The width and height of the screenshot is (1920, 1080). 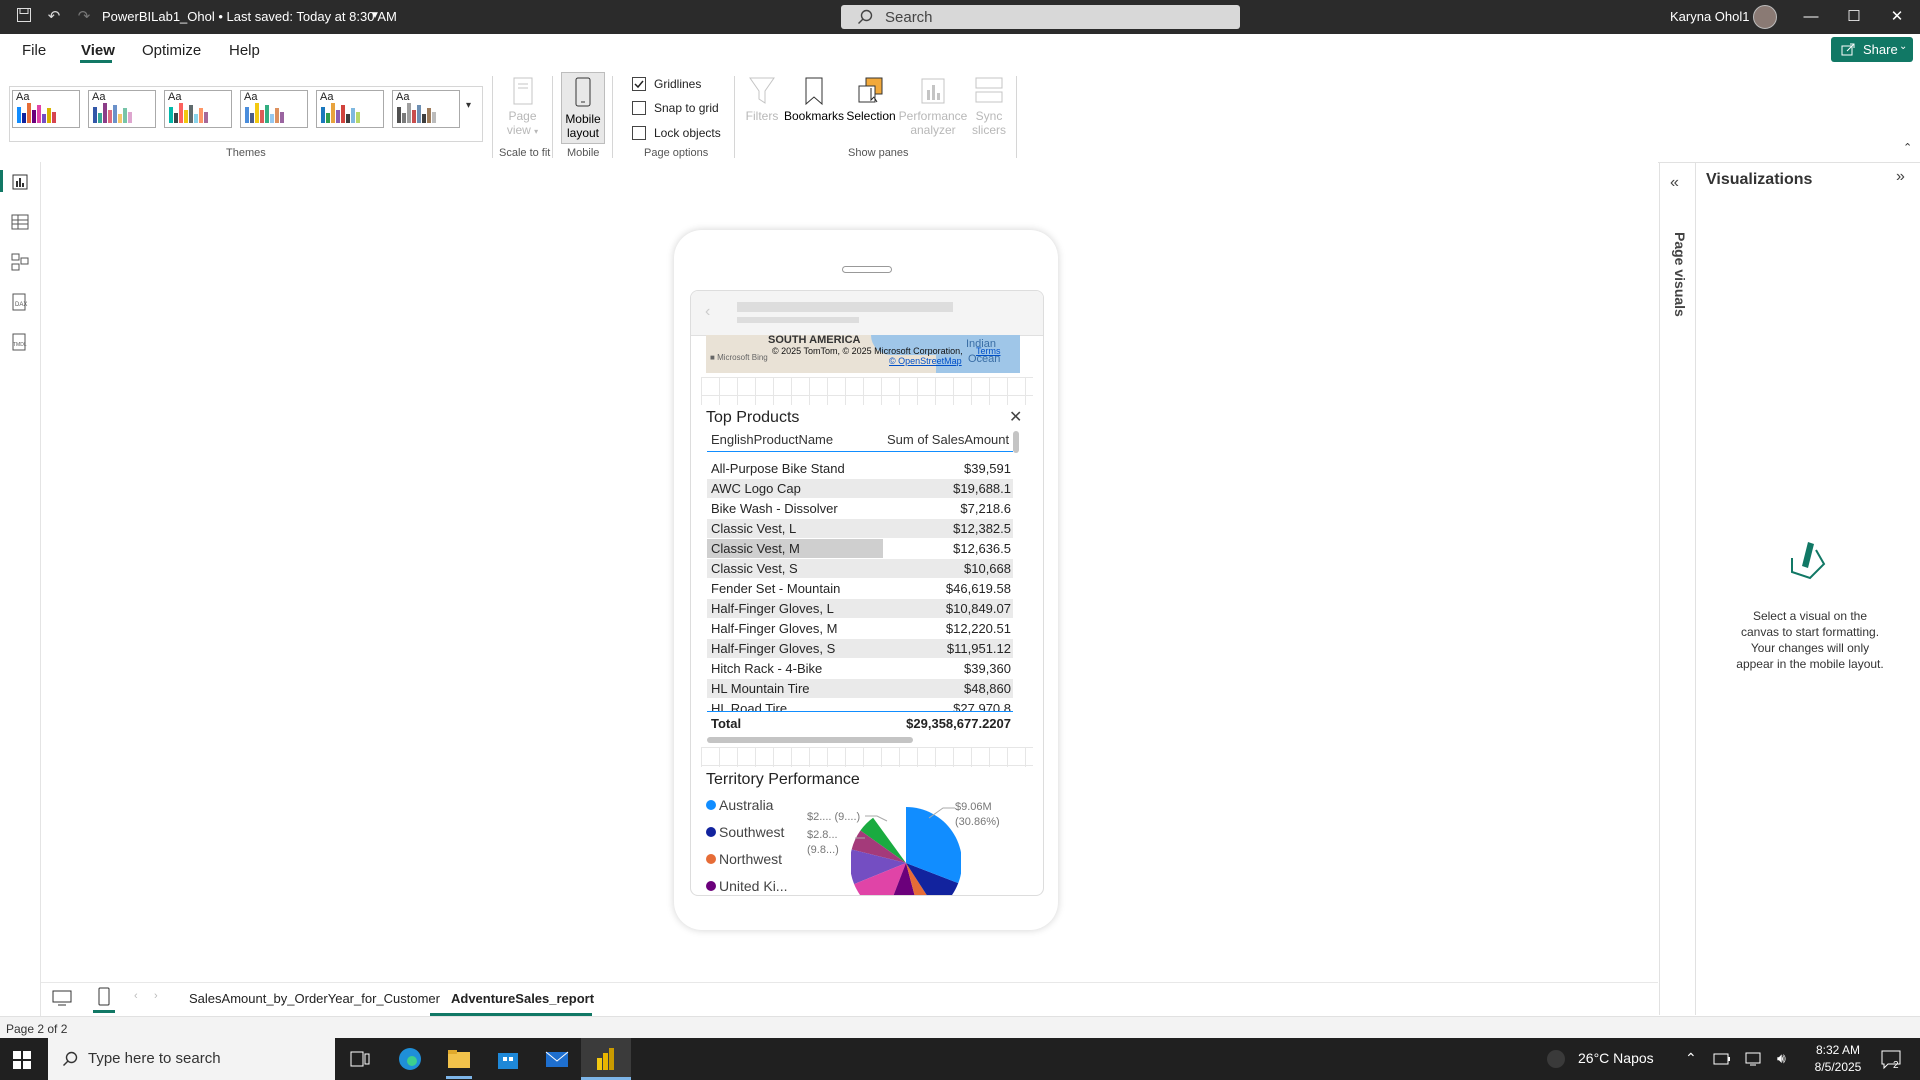 I want to click on file-explorer-icon, so click(x=459, y=1059).